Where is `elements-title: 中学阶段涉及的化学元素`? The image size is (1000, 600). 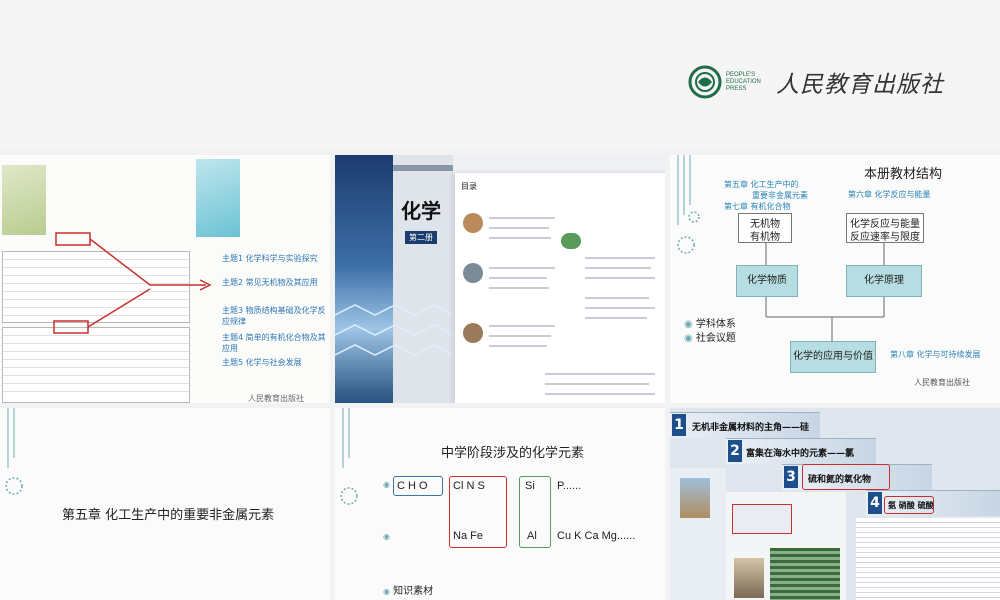 elements-title: 中学阶段涉及的化学元素 is located at coordinates (513, 453).